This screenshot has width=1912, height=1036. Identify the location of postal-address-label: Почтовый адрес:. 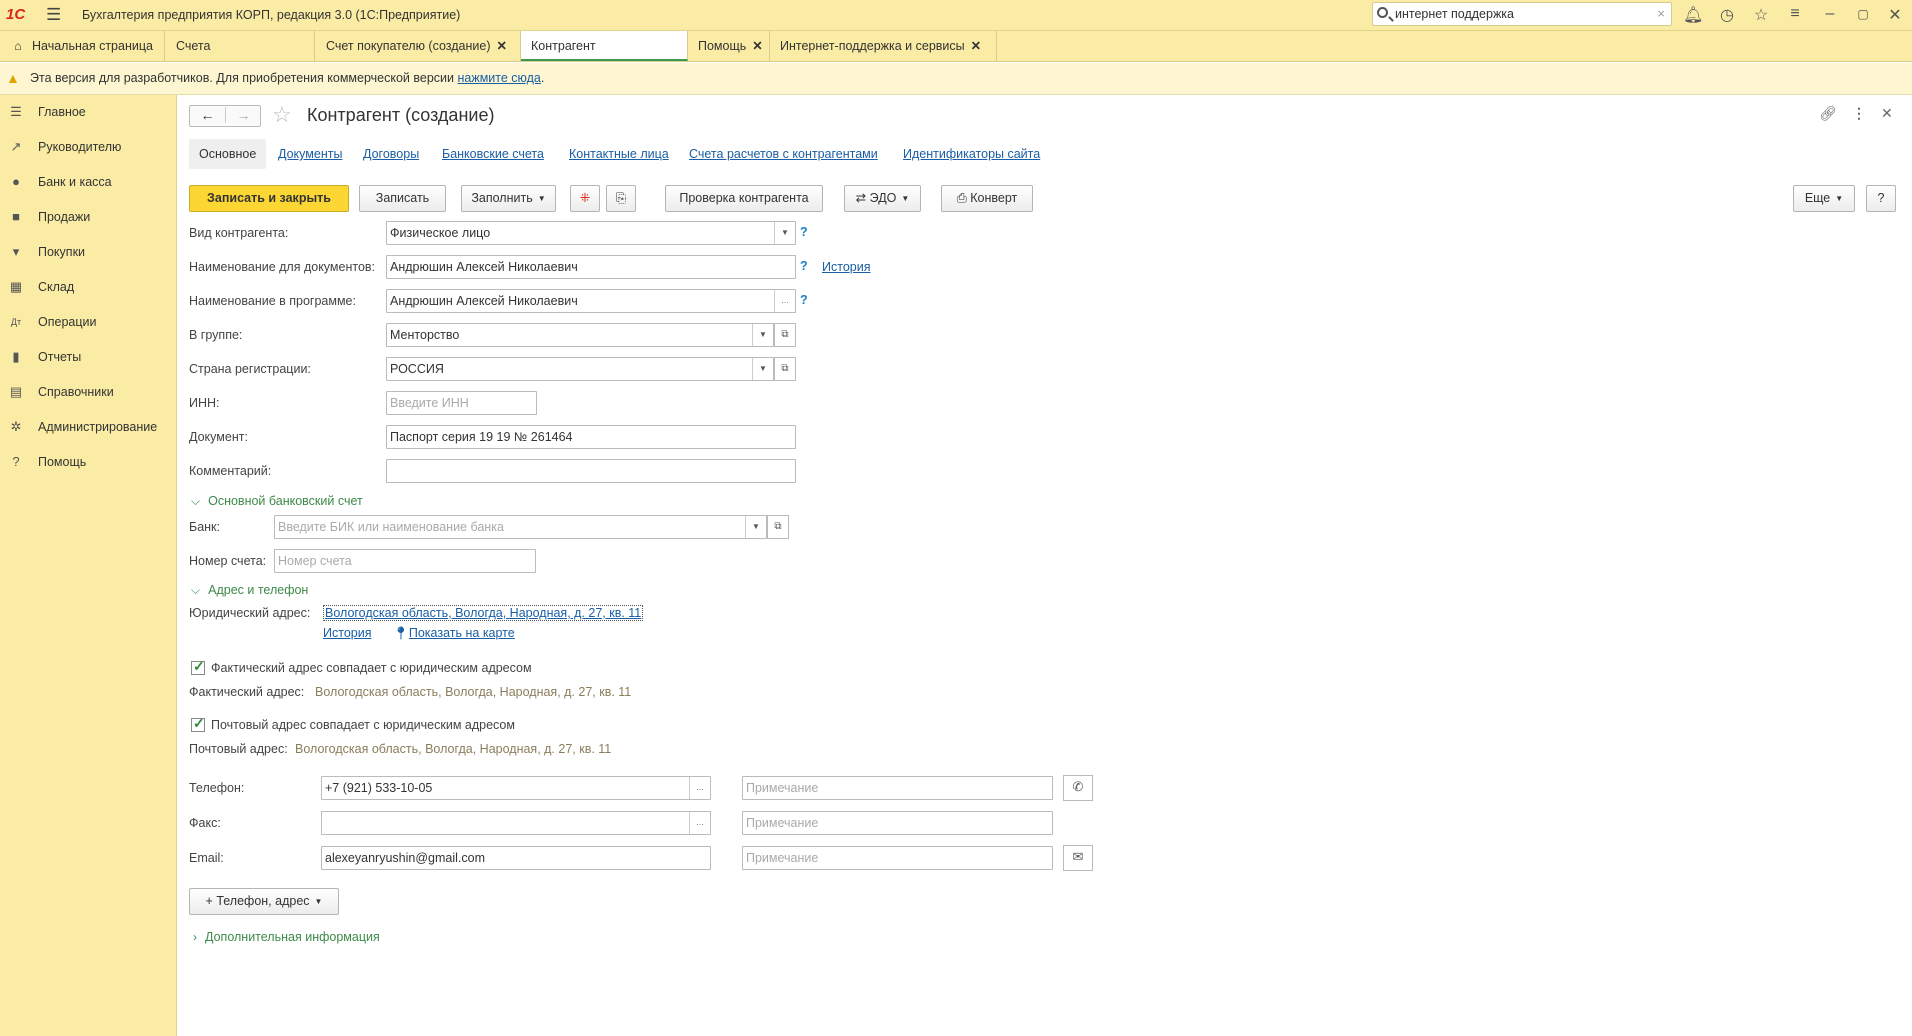
(238, 749).